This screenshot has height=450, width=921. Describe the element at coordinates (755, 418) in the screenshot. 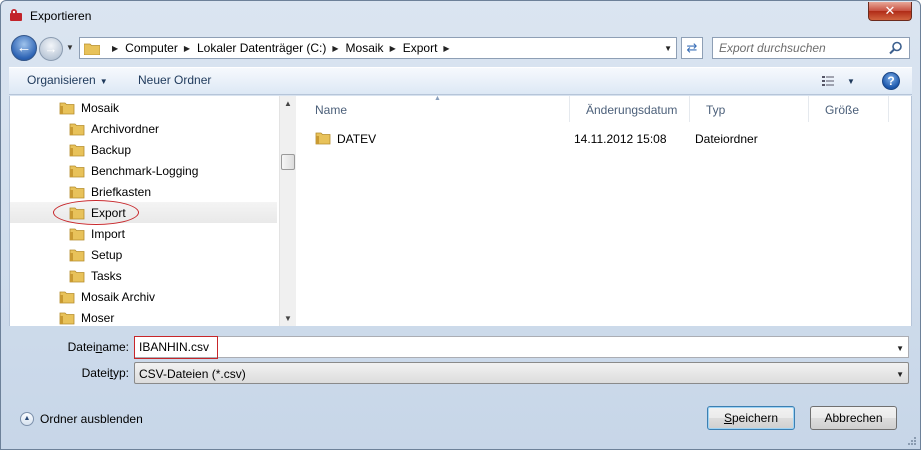

I see `save-label: peichern` at that location.